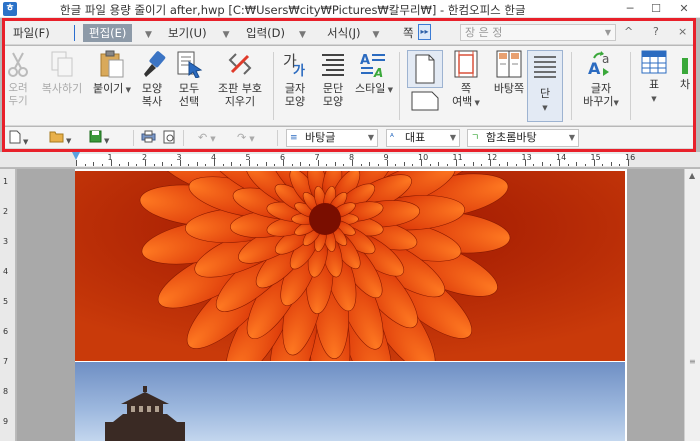 This screenshot has width=700, height=441. What do you see at coordinates (350, 160) in the screenshot?
I see `horizontal-ruler: 1 2 3 4 5 6 7 8 9 10 11 12 13 14 15 16` at bounding box center [350, 160].